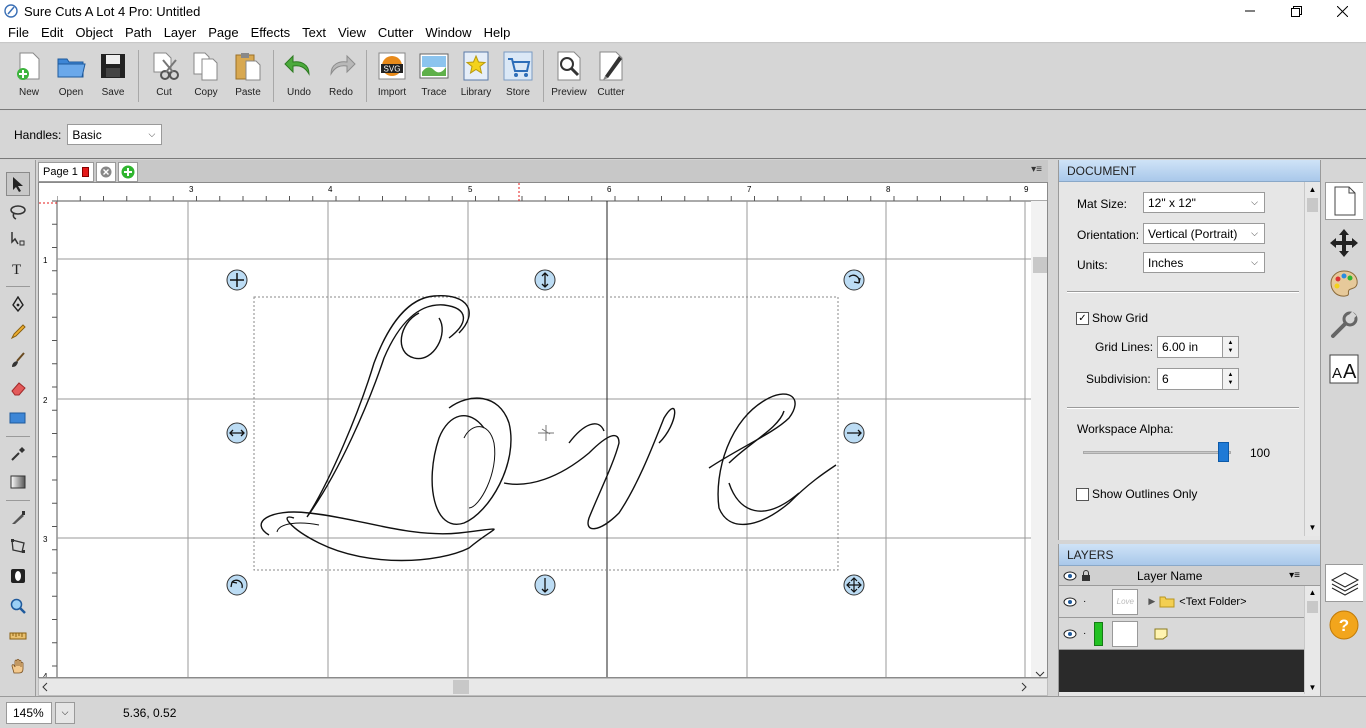  I want to click on copy-button: Copy, so click(206, 74).